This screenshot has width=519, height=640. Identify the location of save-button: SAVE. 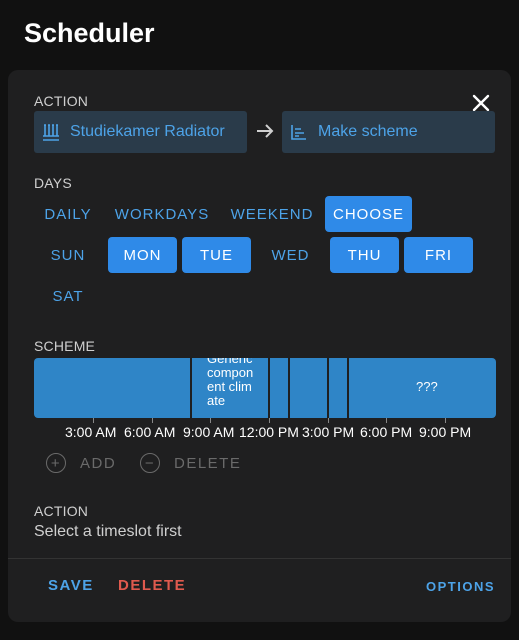
(71, 585).